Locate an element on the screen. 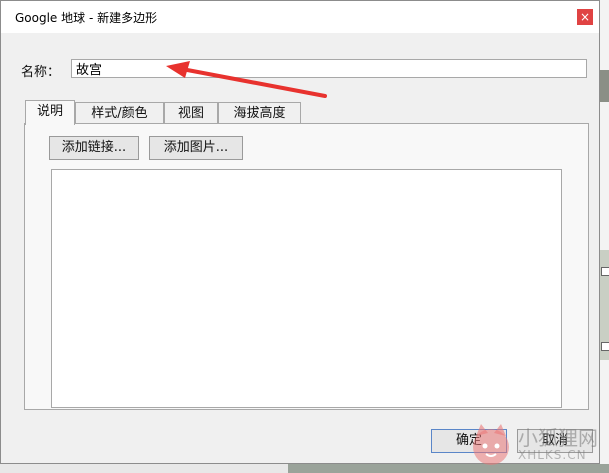 The image size is (609, 473). tab-altitude: 海拔高度 is located at coordinates (259, 113).